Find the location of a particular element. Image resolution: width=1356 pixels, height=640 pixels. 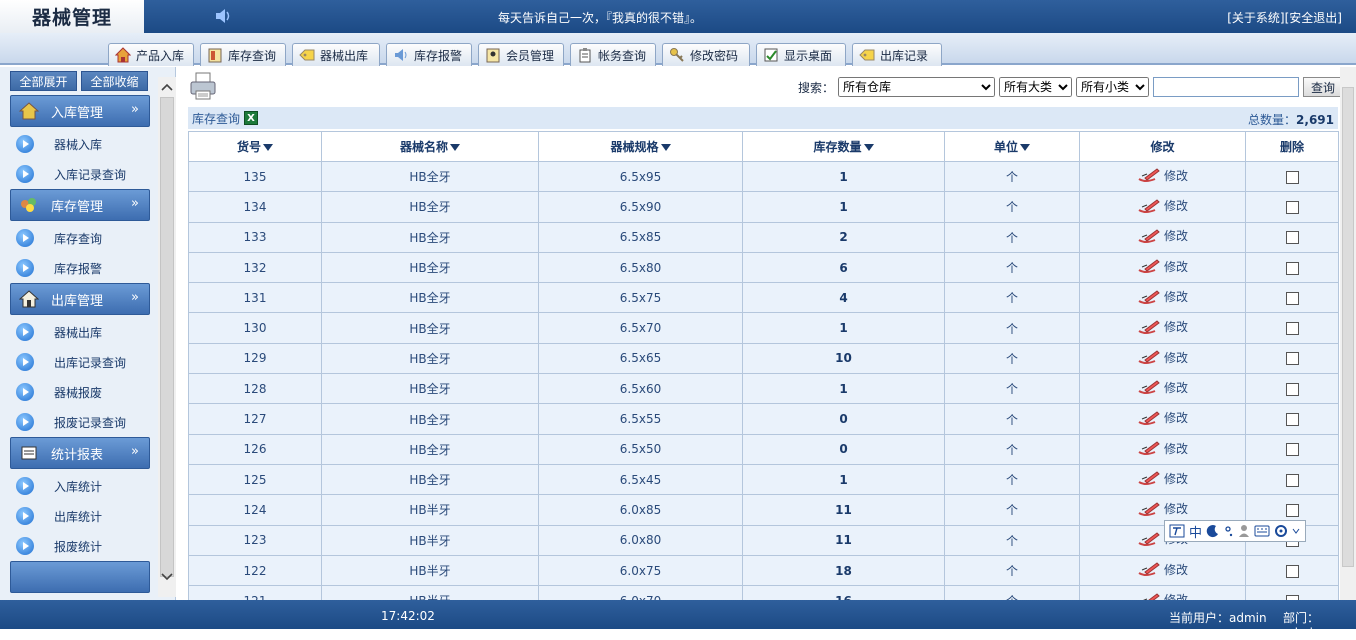

sidebar-item-3-4: 报废记录查询 is located at coordinates (80, 422).